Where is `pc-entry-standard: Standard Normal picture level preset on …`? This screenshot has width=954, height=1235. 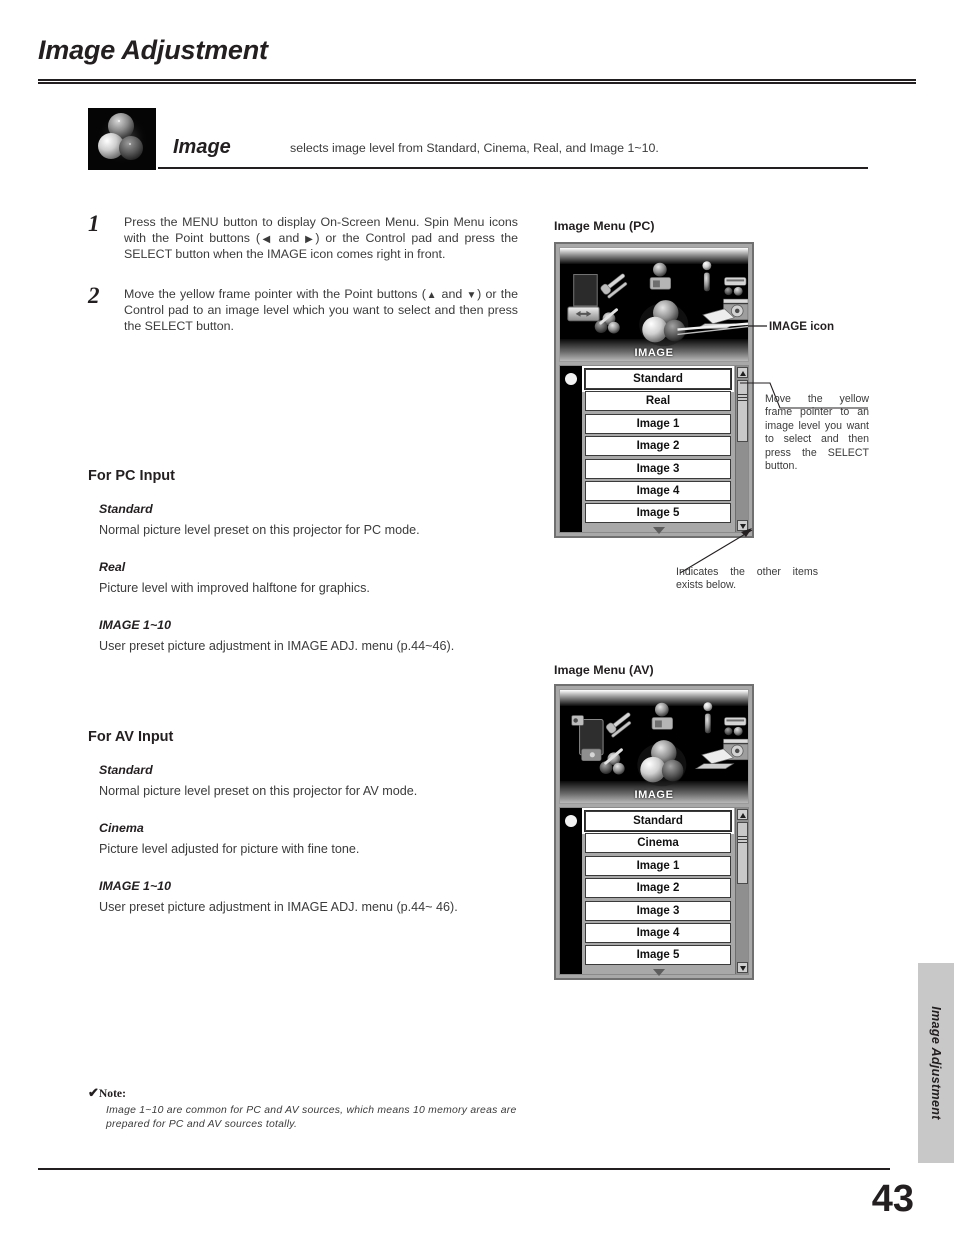
pc-entry-standard: Standard Normal picture level preset on … is located at coordinates (308, 520).